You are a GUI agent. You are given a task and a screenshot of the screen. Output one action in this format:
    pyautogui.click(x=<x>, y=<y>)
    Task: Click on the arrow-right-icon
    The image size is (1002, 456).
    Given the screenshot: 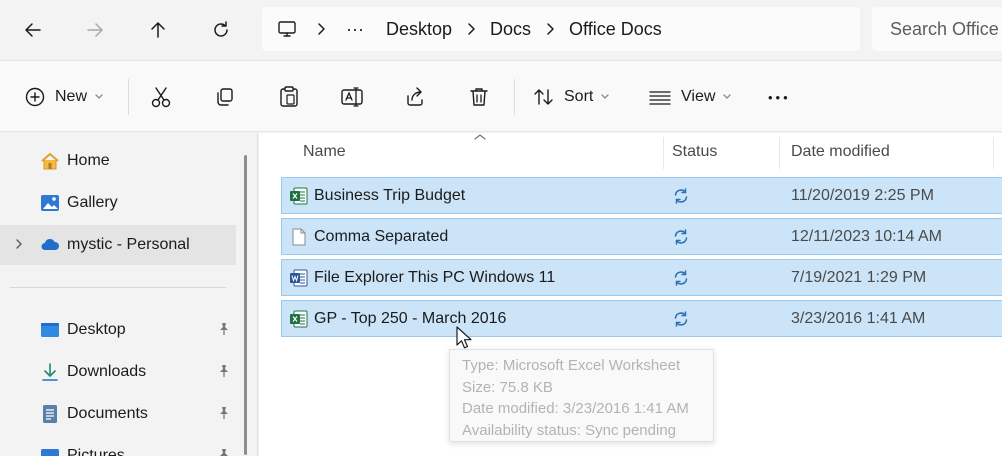 What is the action you would take?
    pyautogui.click(x=95, y=30)
    